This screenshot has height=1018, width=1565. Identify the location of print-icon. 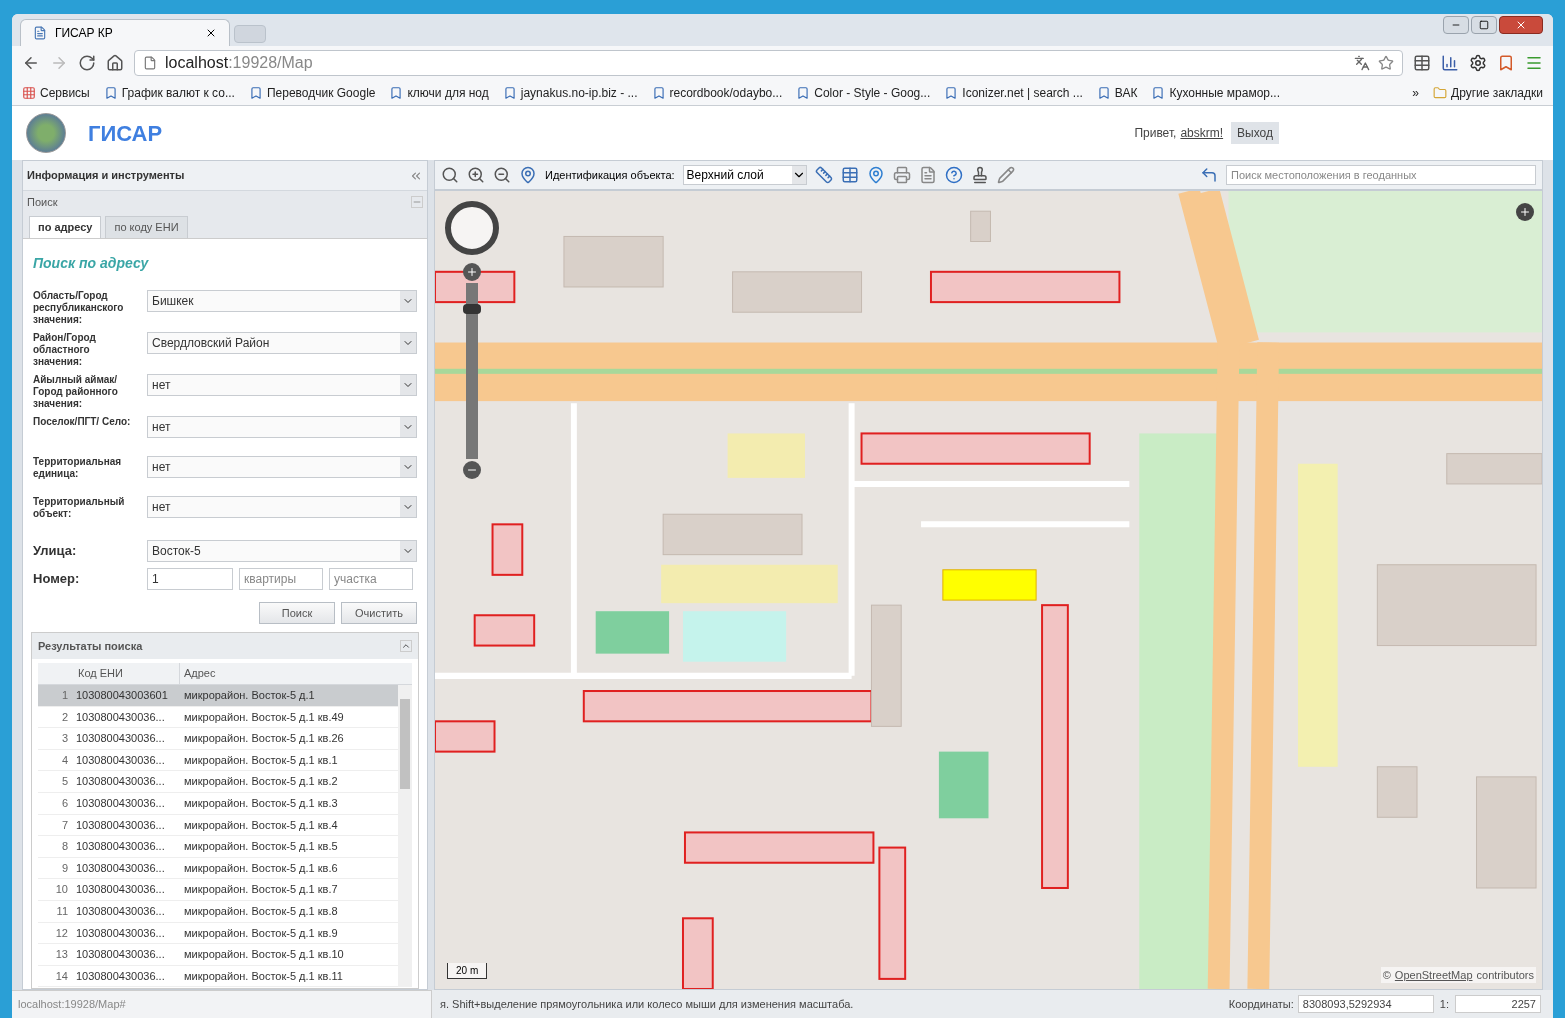
(901, 175).